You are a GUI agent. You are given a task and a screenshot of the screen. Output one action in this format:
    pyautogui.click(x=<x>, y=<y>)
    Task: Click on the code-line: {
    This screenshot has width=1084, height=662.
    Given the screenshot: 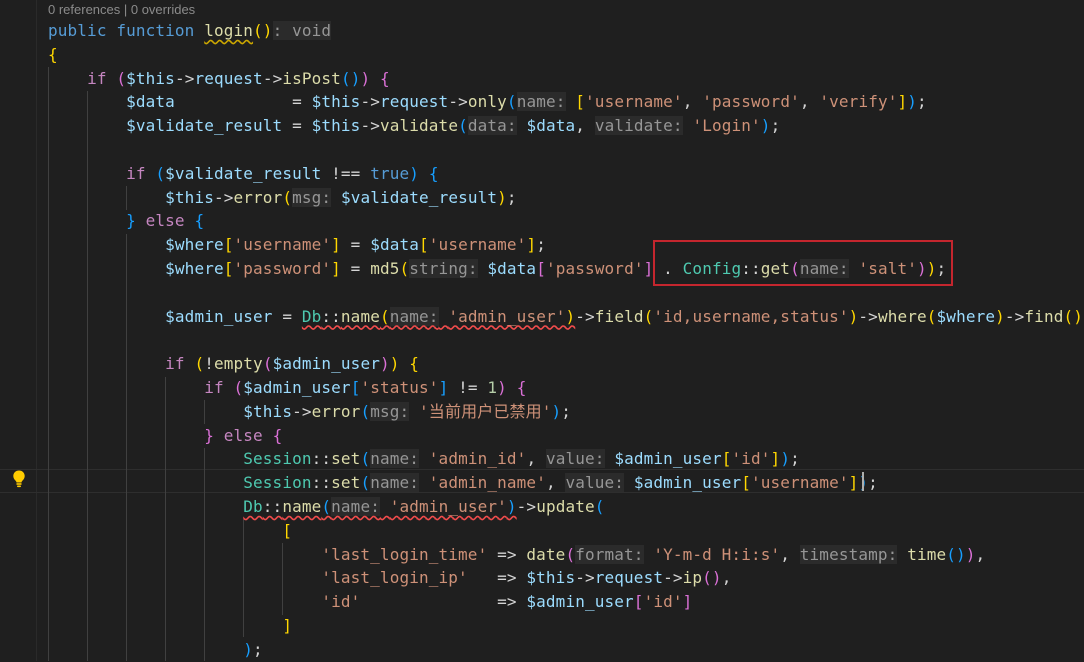 What is the action you would take?
    pyautogui.click(x=53, y=55)
    